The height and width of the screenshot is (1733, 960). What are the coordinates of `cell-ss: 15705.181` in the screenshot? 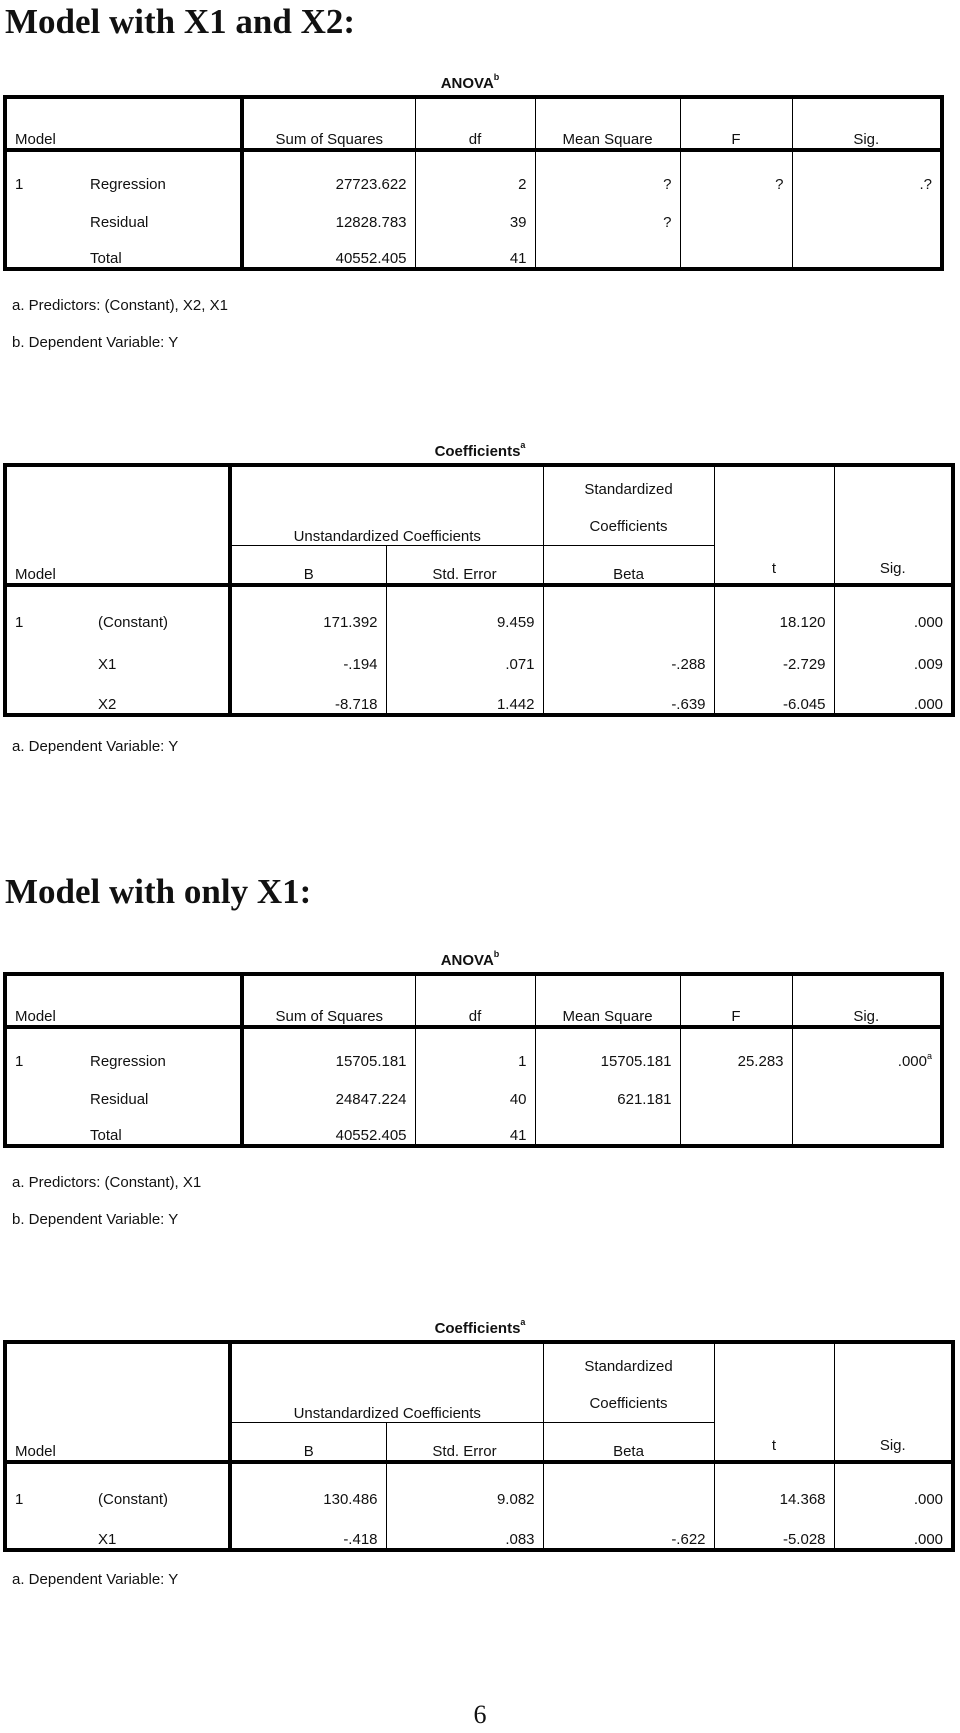 It's located at (328, 1048).